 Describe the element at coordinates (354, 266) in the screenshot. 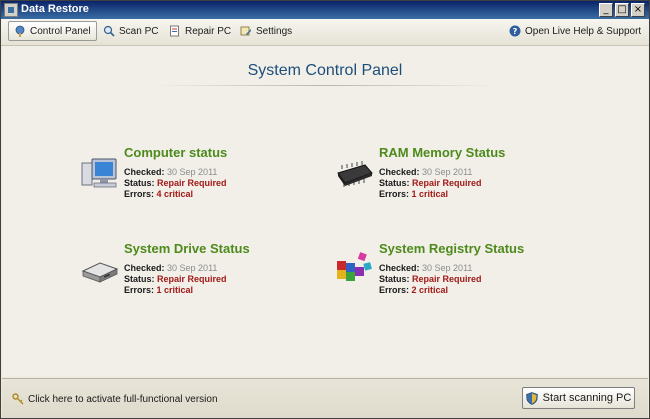

I see `registry-cubes-icon` at that location.